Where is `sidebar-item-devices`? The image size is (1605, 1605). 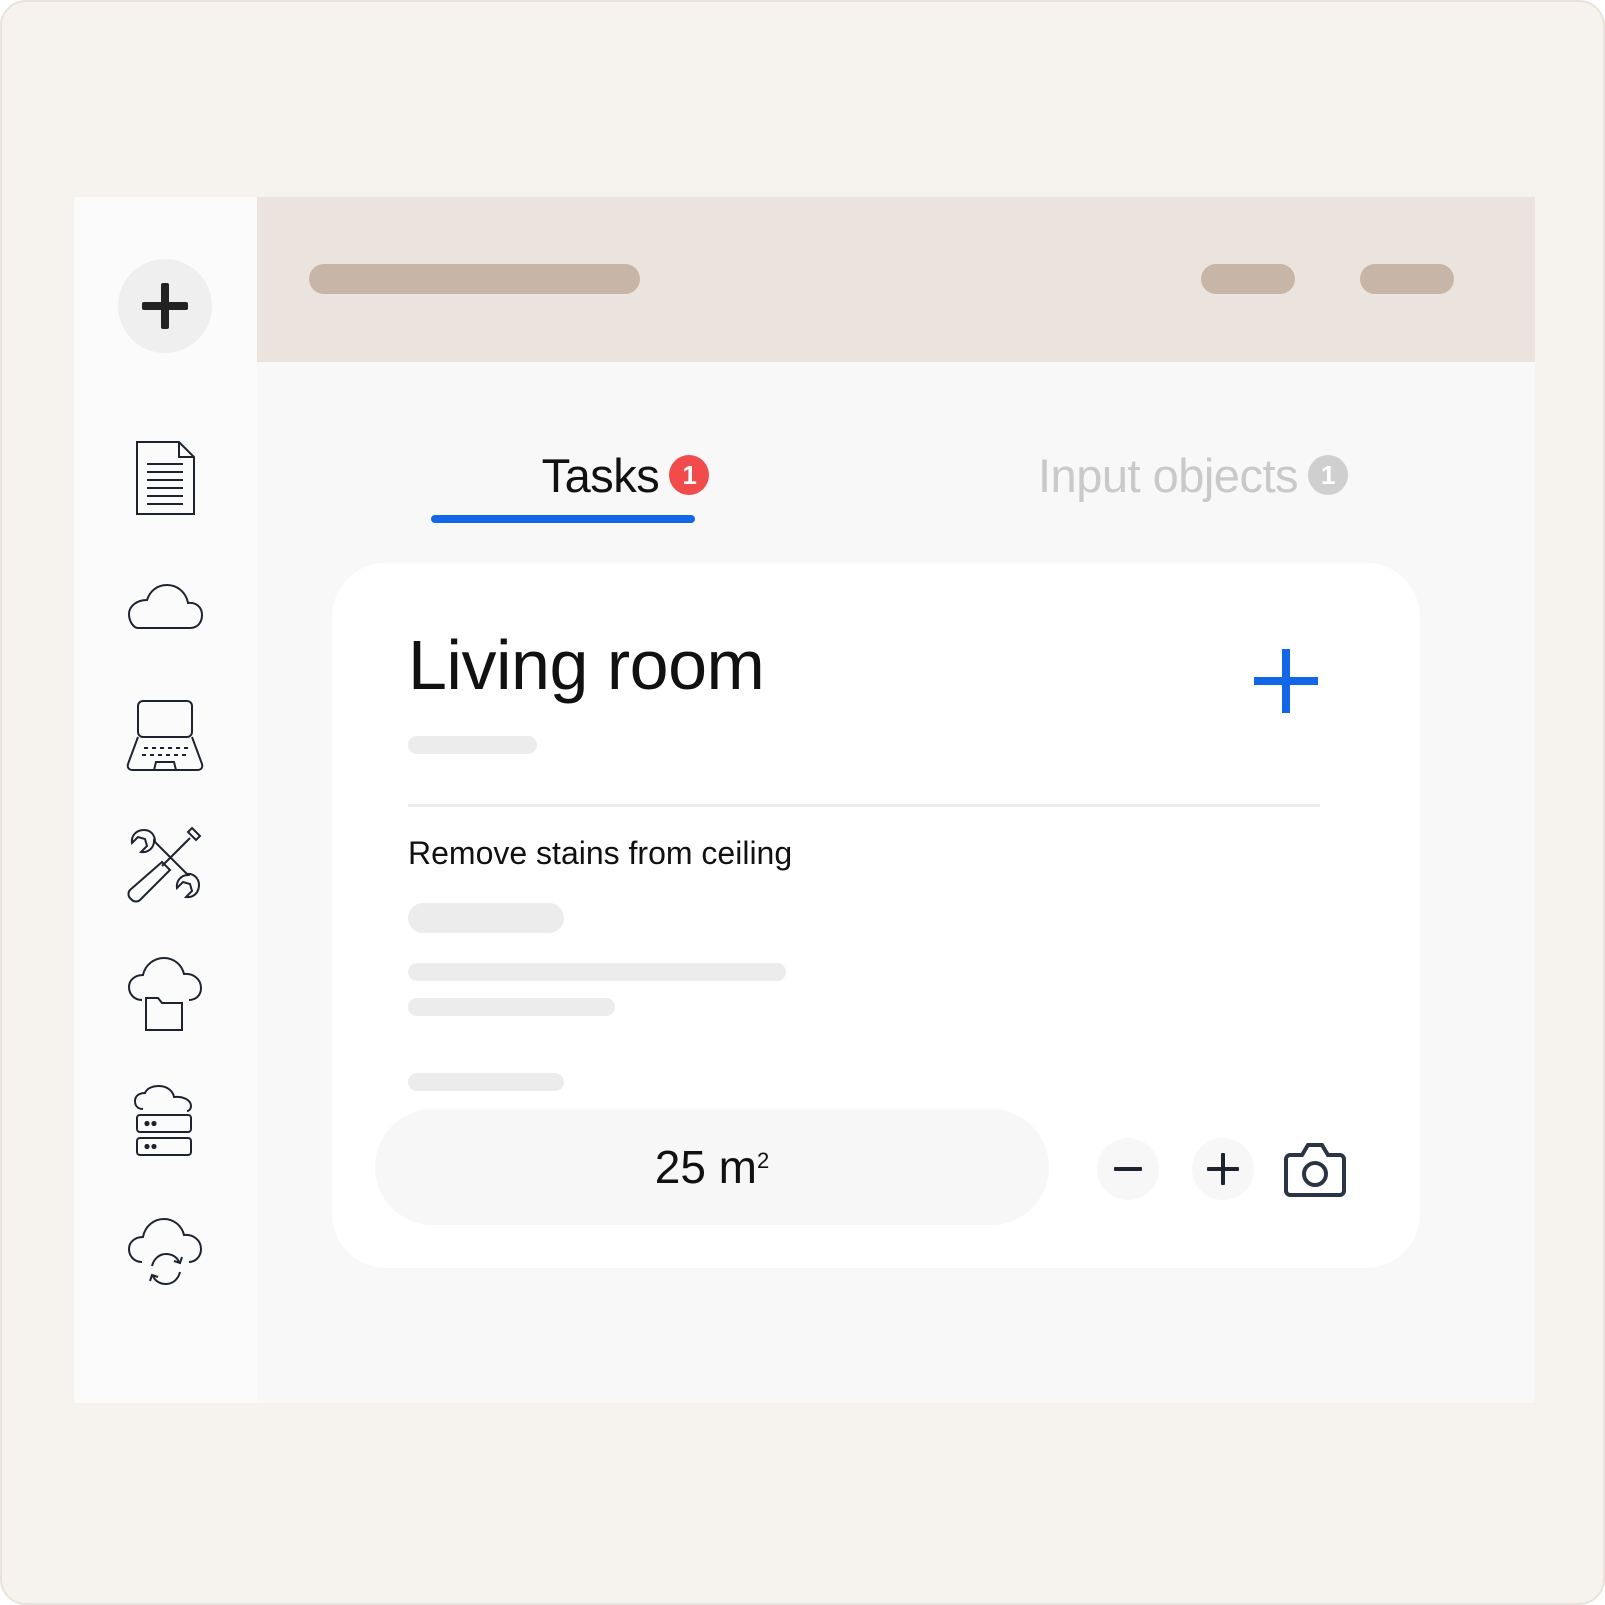
sidebar-item-devices is located at coordinates (165, 736).